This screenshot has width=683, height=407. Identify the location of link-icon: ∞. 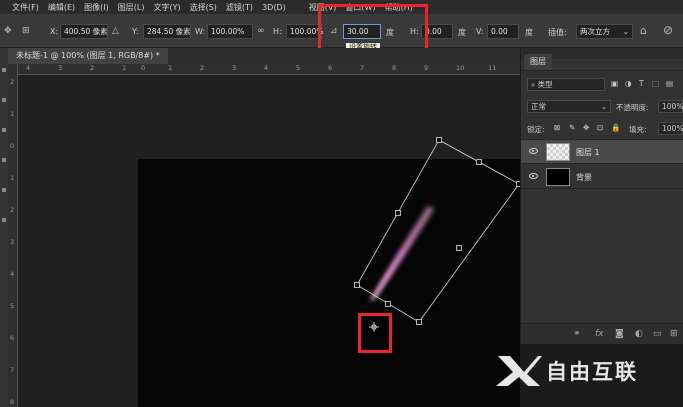
(261, 31).